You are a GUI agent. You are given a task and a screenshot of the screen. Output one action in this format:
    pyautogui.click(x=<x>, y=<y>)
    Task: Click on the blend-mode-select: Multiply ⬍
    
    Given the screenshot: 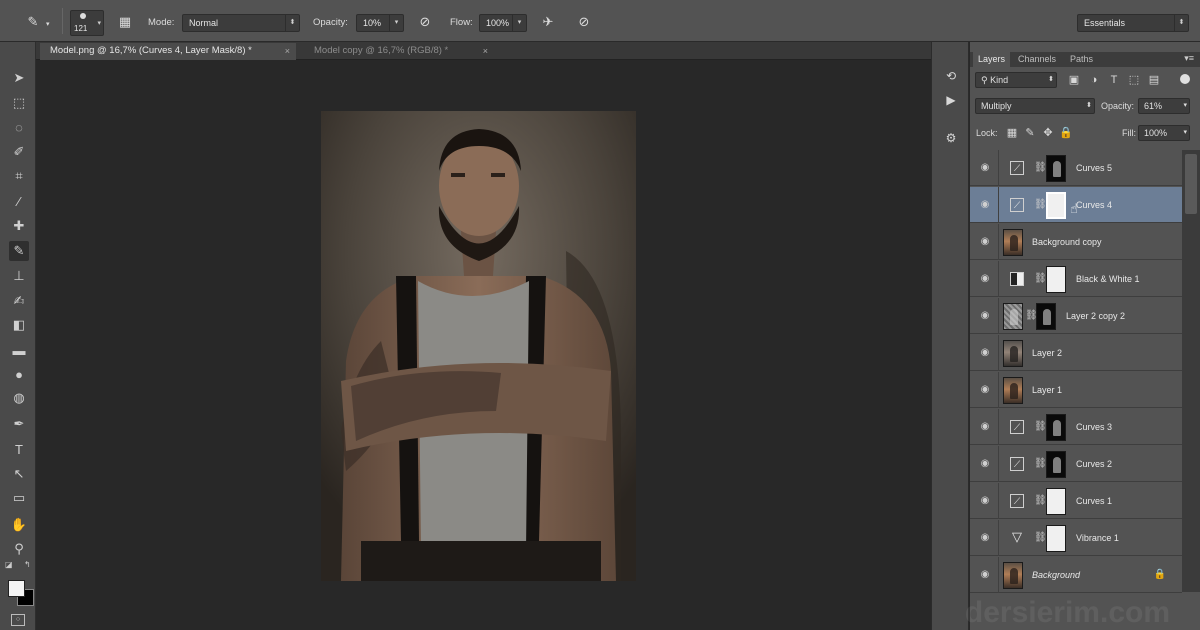 What is the action you would take?
    pyautogui.click(x=1035, y=106)
    